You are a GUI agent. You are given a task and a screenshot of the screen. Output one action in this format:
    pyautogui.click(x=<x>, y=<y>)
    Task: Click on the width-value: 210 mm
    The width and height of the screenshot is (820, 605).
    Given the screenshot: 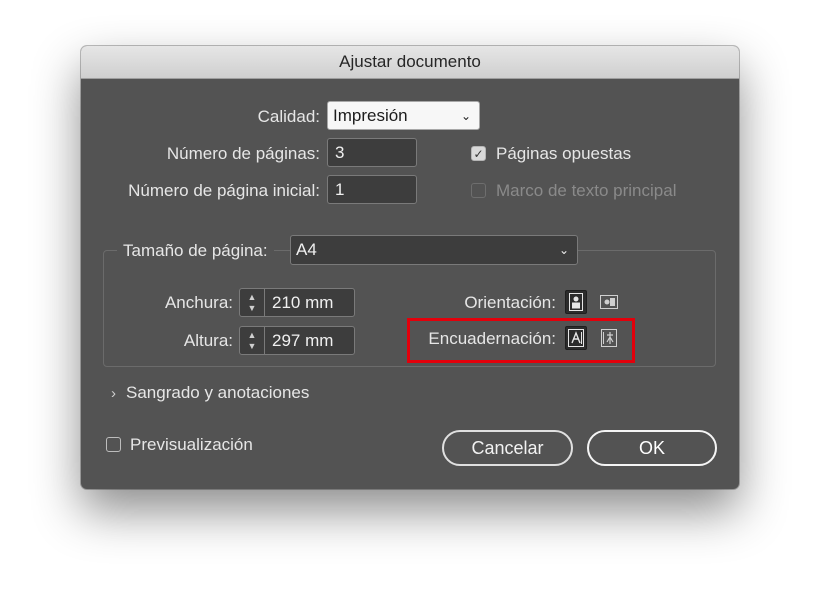 What is the action you would take?
    pyautogui.click(x=303, y=302)
    